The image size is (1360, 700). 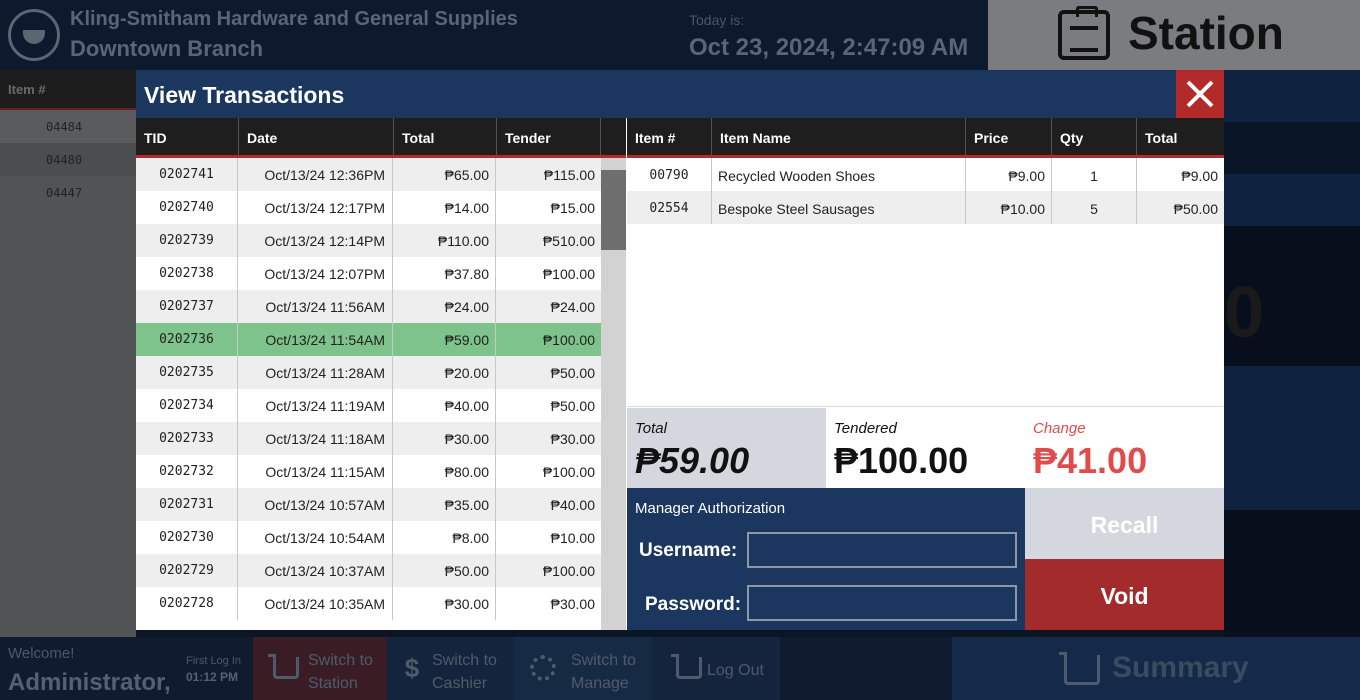 I want to click on table-row: 0202728 Oct/13/24 10:35AM ₱30.00 ₱30.00, so click(x=368, y=603).